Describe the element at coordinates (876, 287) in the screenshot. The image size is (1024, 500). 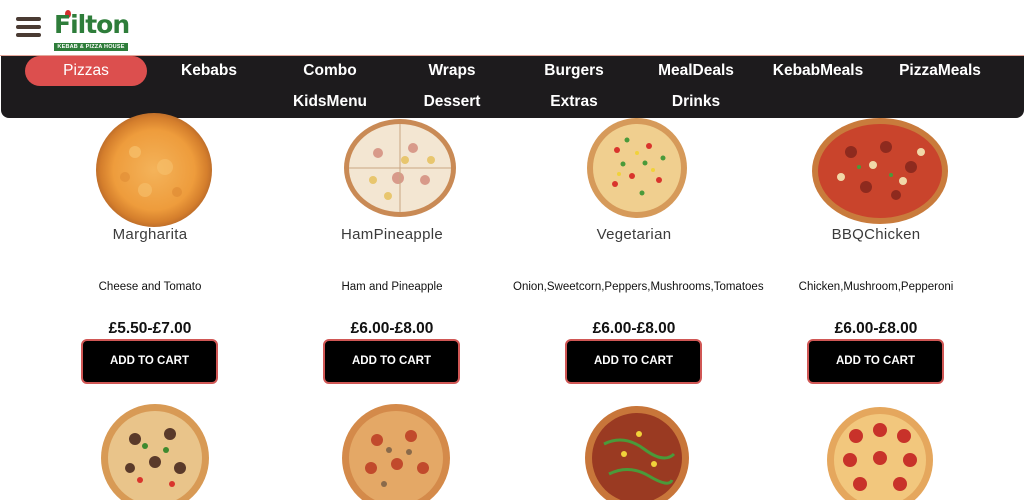
I see `product-description: Chicken,Mushroom,Pepperoni` at that location.